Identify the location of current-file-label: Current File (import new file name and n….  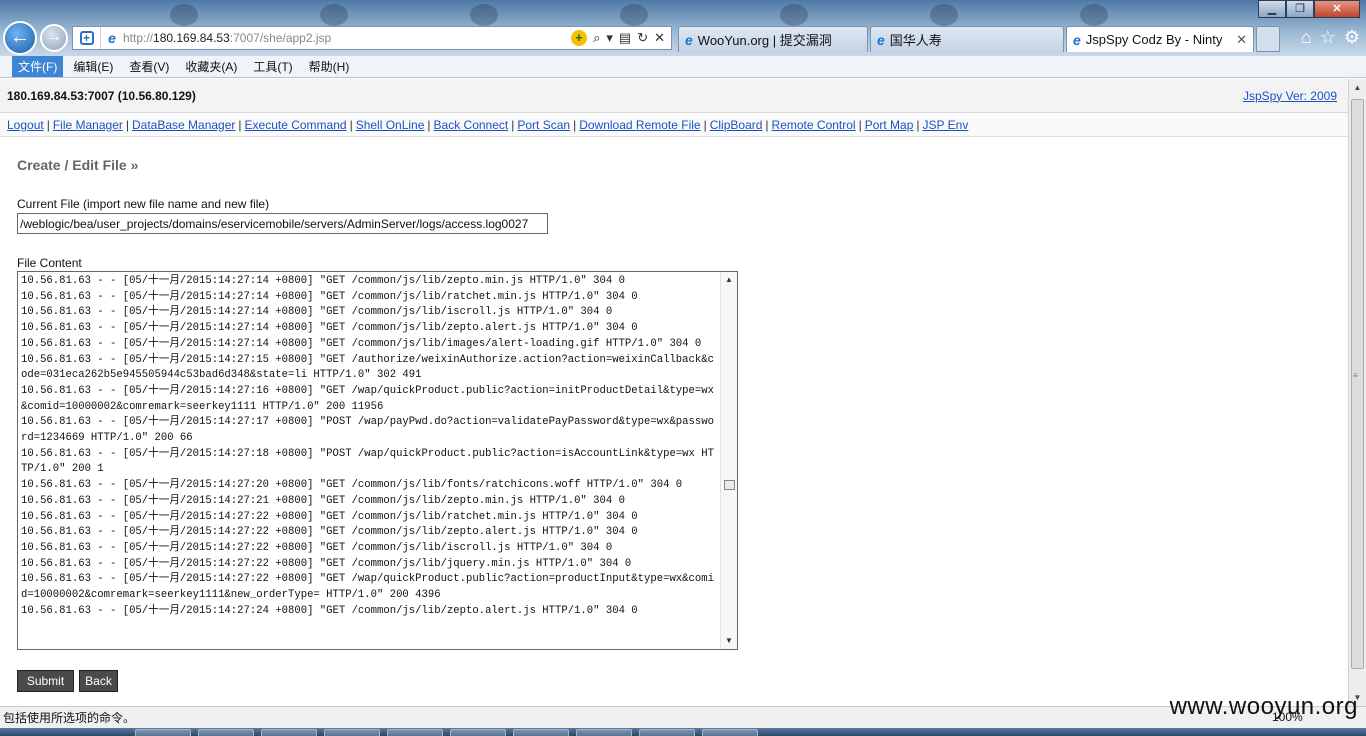
(143, 204).